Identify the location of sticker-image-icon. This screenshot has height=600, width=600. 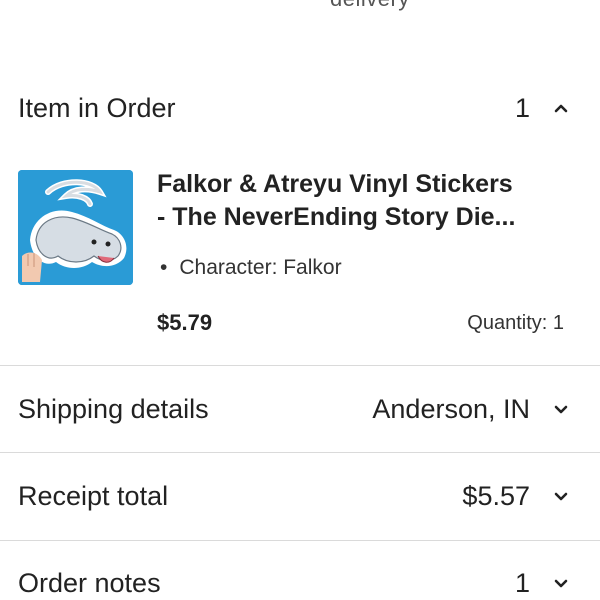
(75, 227).